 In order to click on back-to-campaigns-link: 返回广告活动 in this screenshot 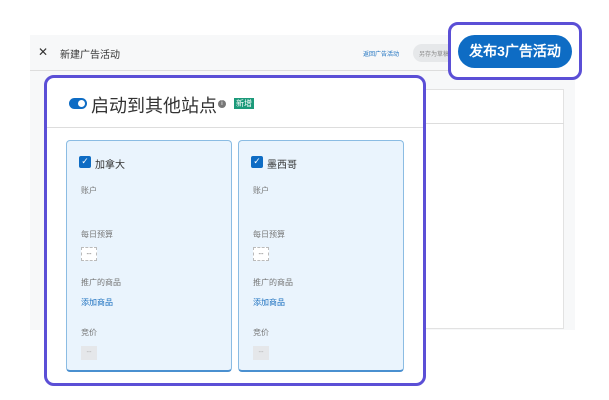, I will do `click(381, 53)`.